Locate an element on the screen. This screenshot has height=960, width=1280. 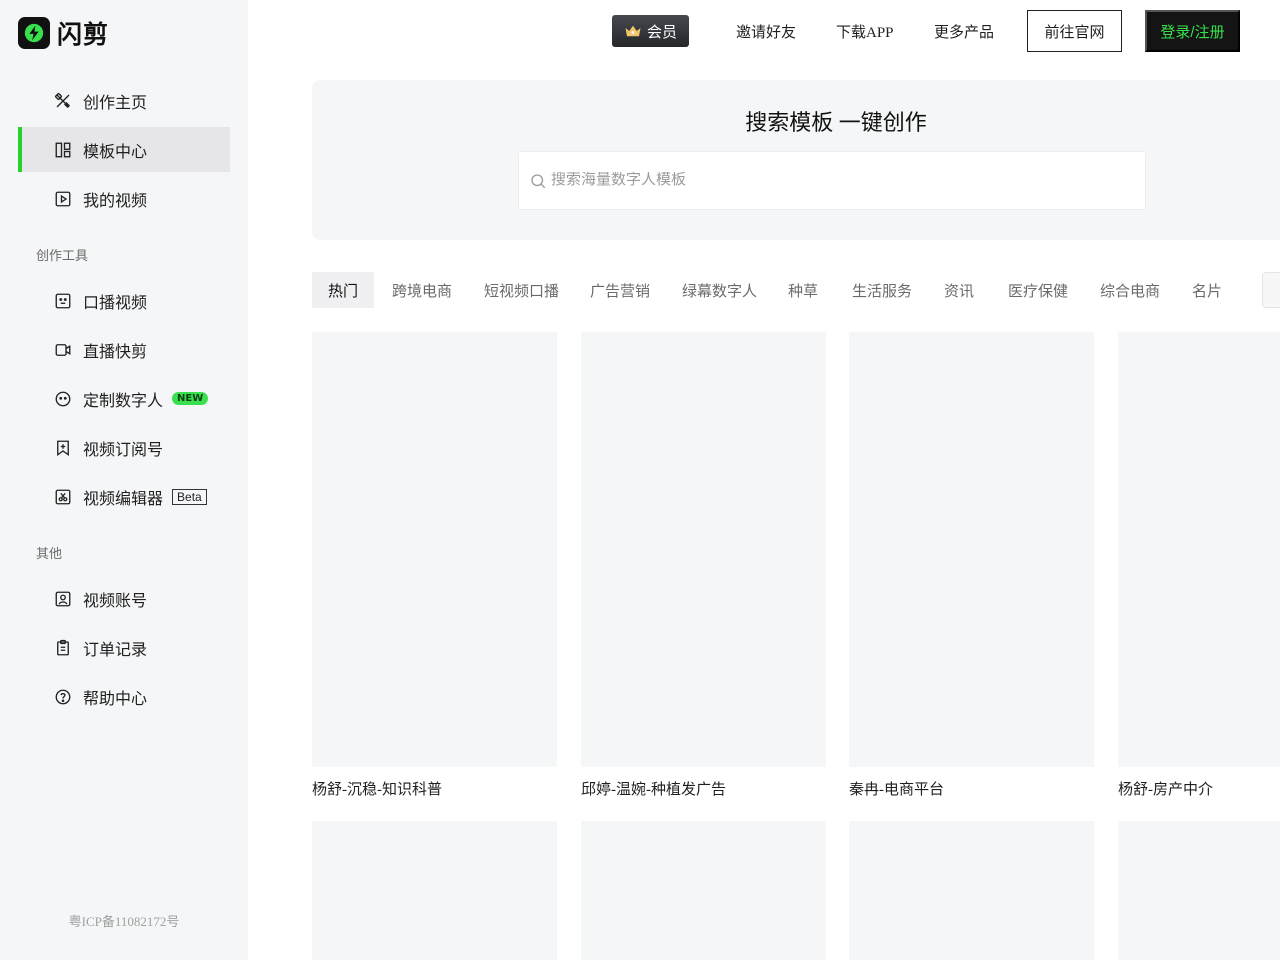
tab-green-screen: 绿幕数字人 is located at coordinates (719, 290).